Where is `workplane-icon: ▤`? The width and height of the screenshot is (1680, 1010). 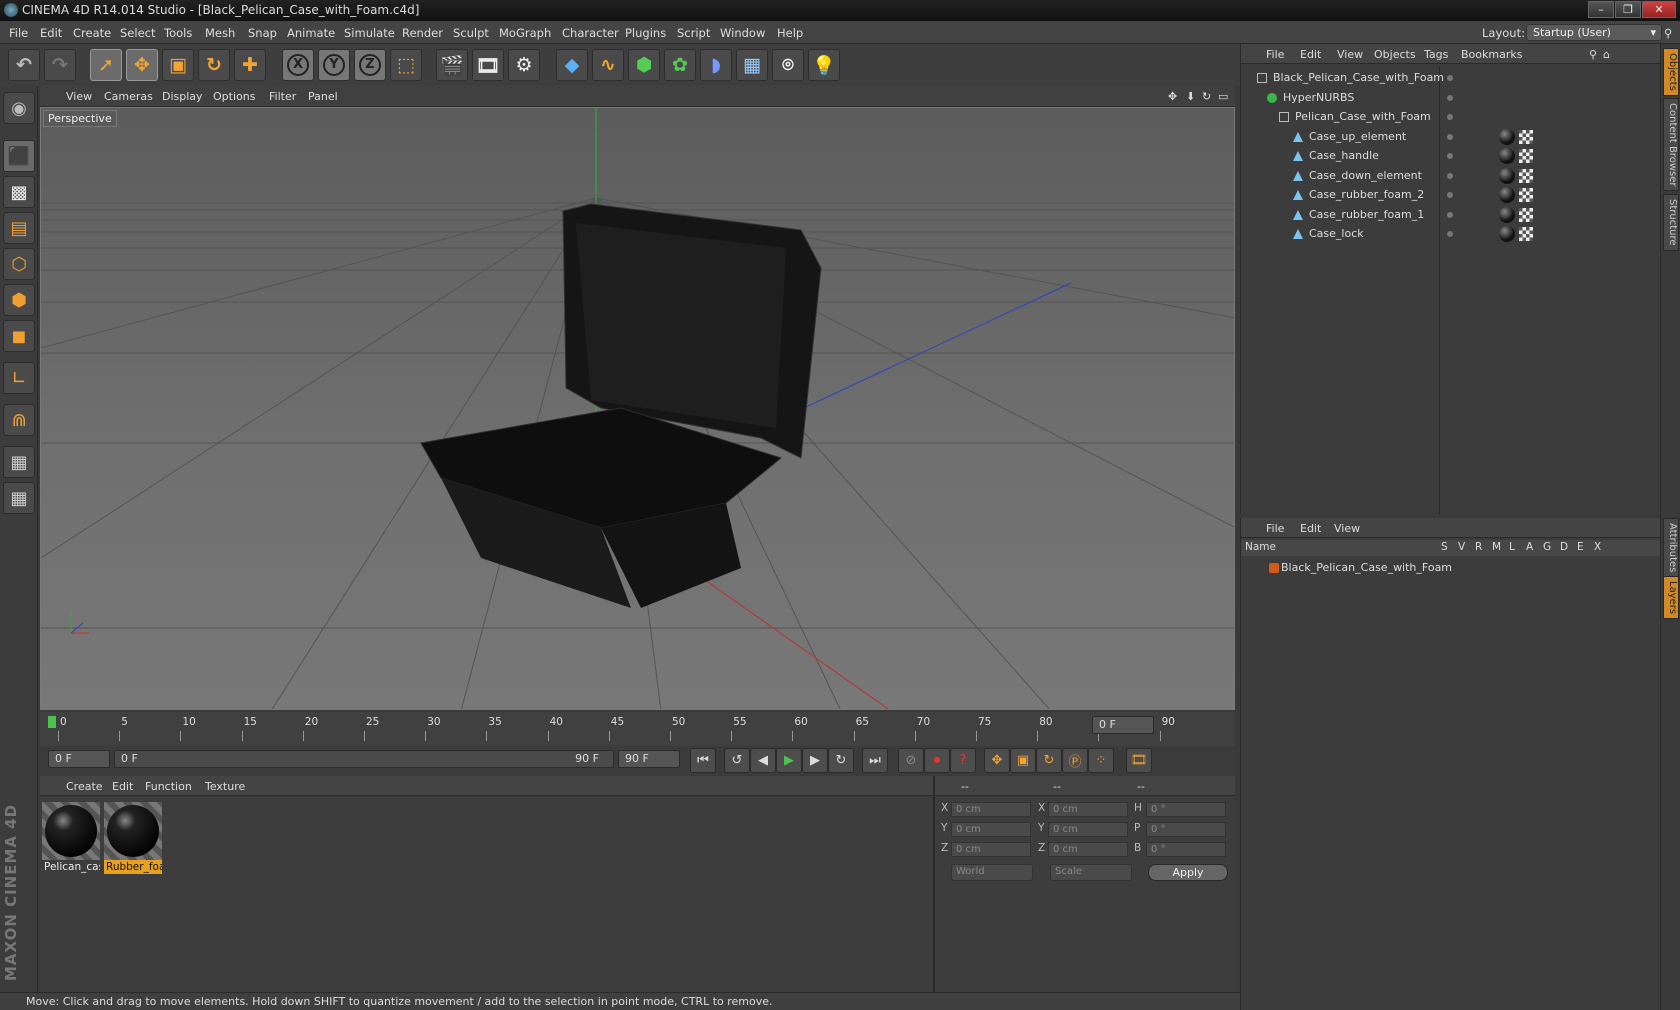
workplane-icon: ▤ is located at coordinates (19, 228).